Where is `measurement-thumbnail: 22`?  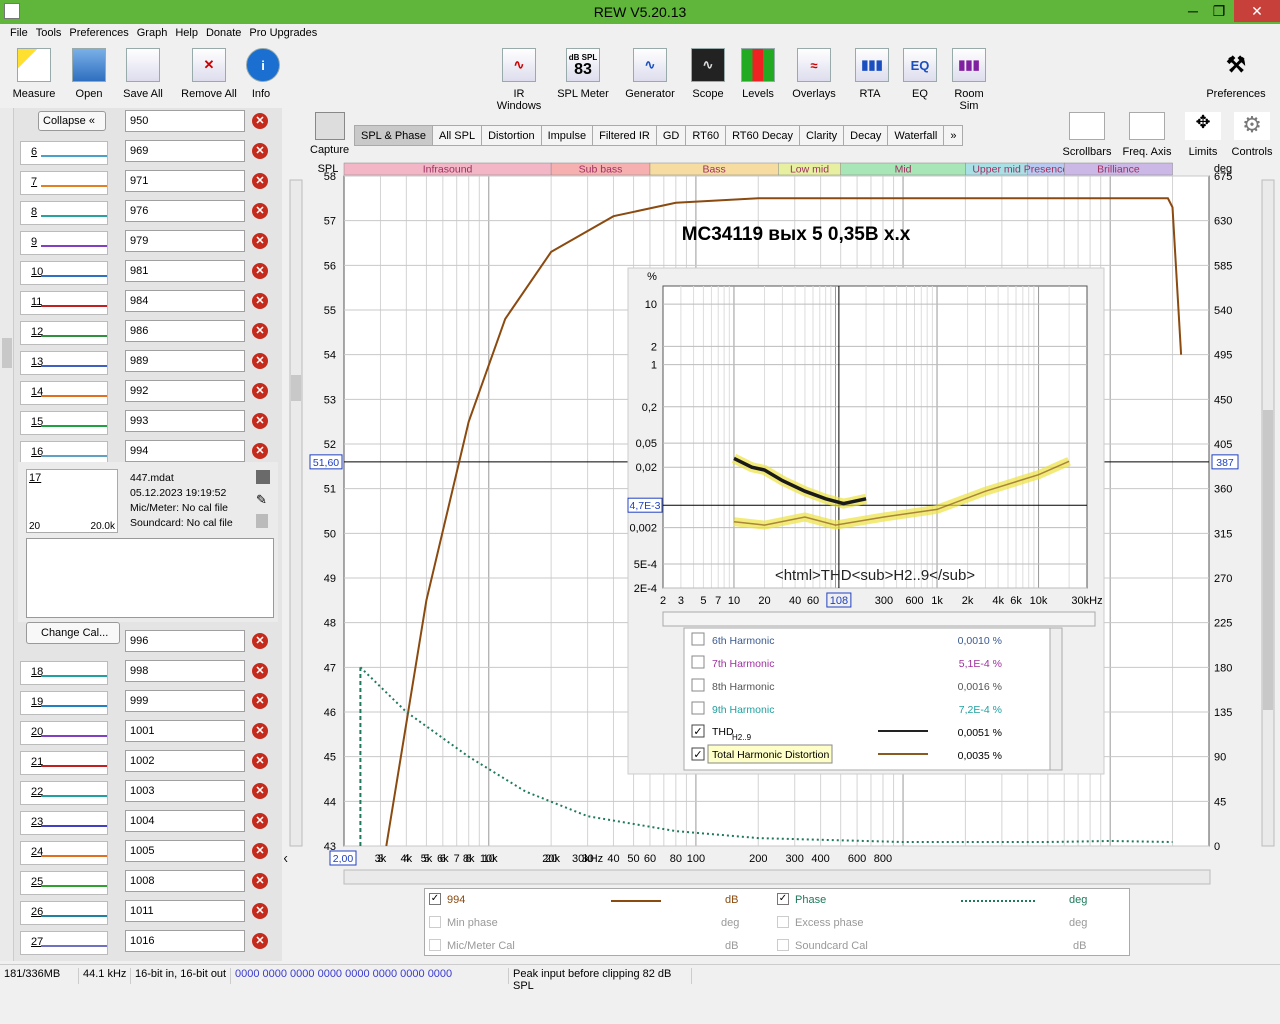
measurement-thumbnail: 22 is located at coordinates (64, 793).